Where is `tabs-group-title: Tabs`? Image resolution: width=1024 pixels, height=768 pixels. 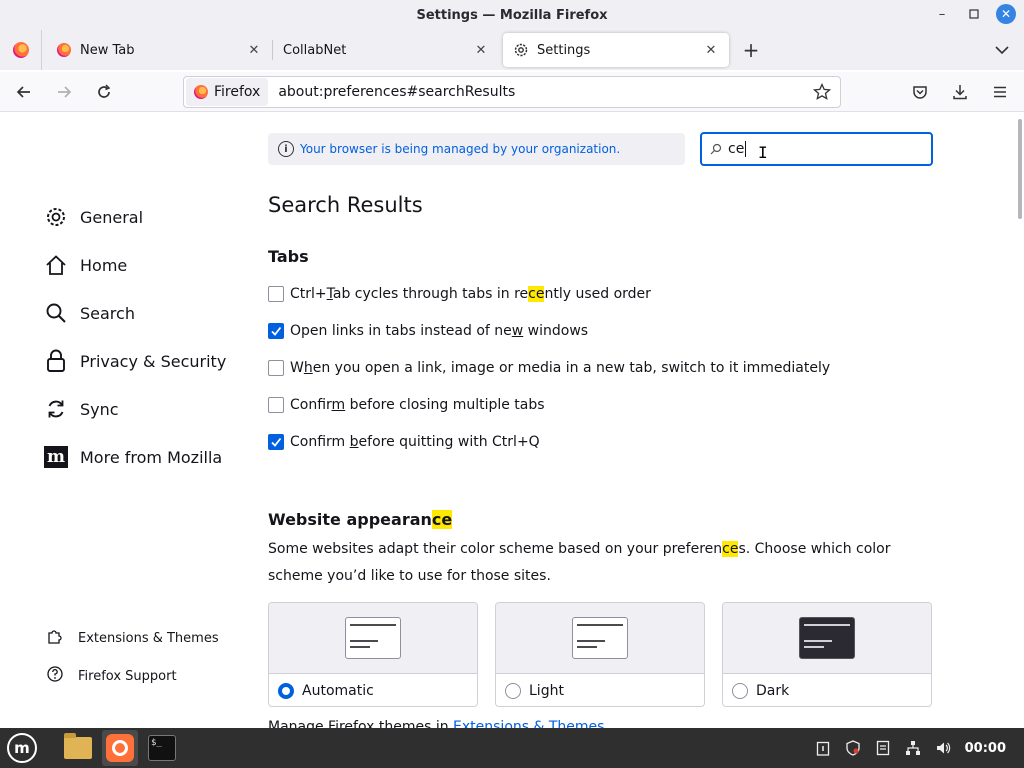
tabs-group-title: Tabs is located at coordinates (288, 256).